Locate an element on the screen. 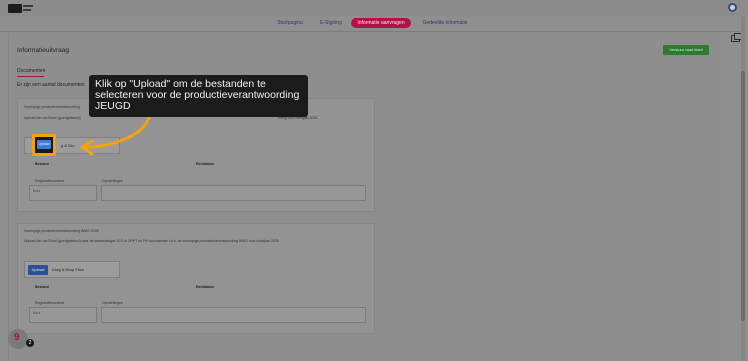  help-widget: 9 is located at coordinates (18, 339).